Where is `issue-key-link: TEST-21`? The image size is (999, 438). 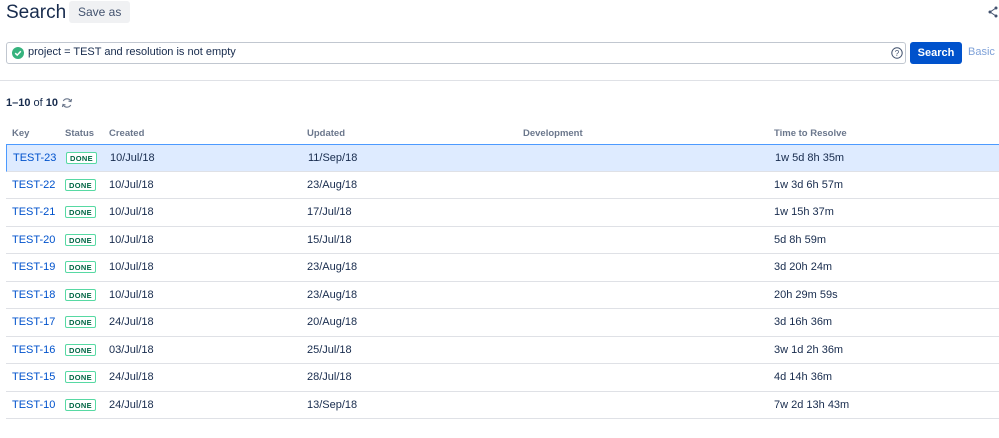
issue-key-link: TEST-21 is located at coordinates (33, 212).